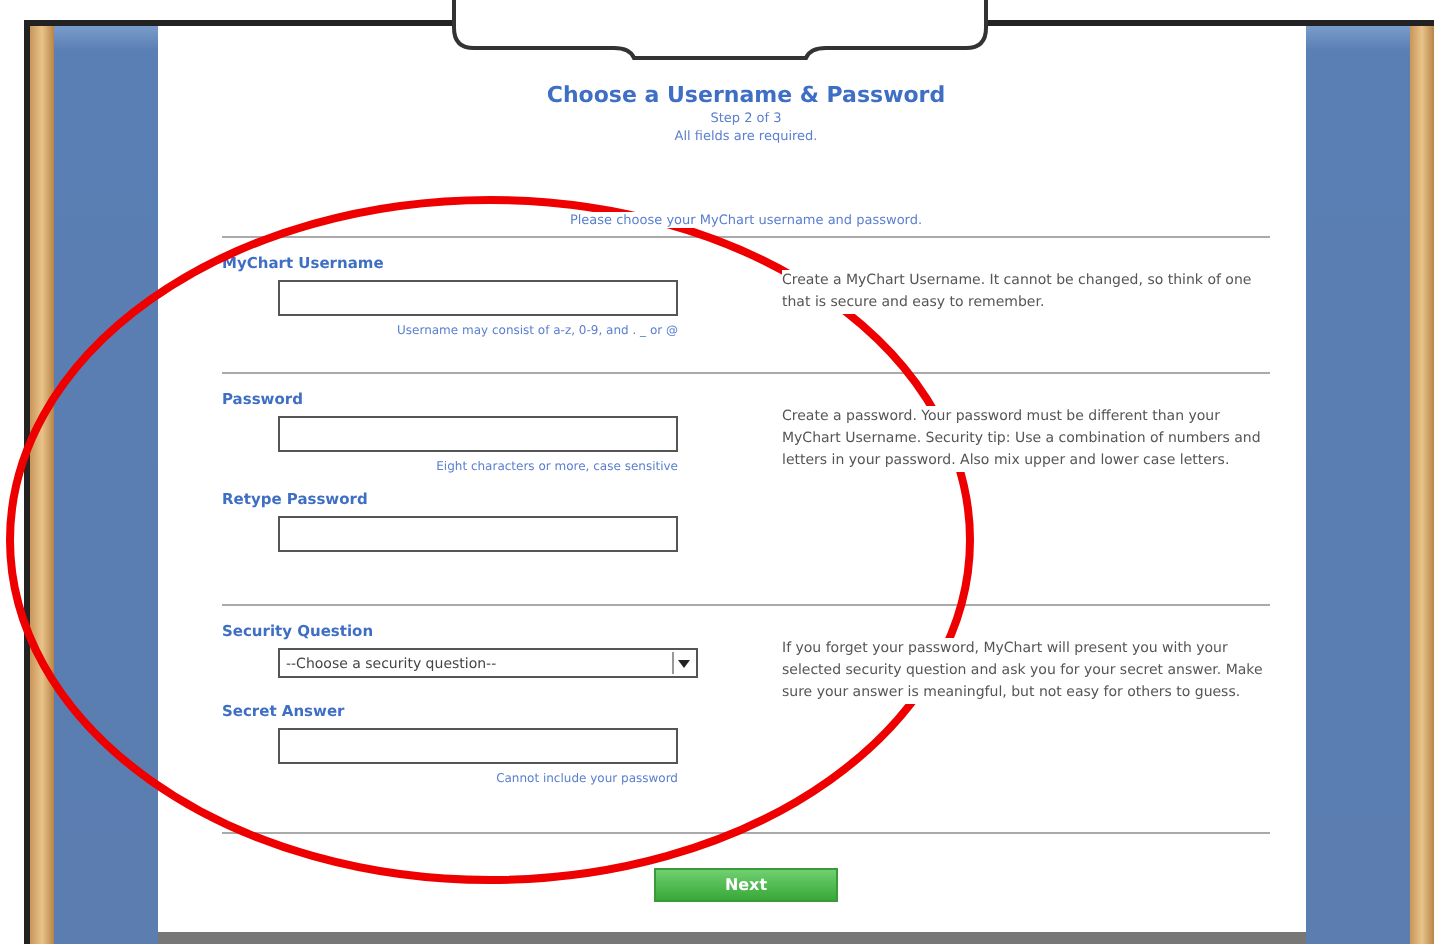  I want to click on dropdown-arrow-icon, so click(683, 663).